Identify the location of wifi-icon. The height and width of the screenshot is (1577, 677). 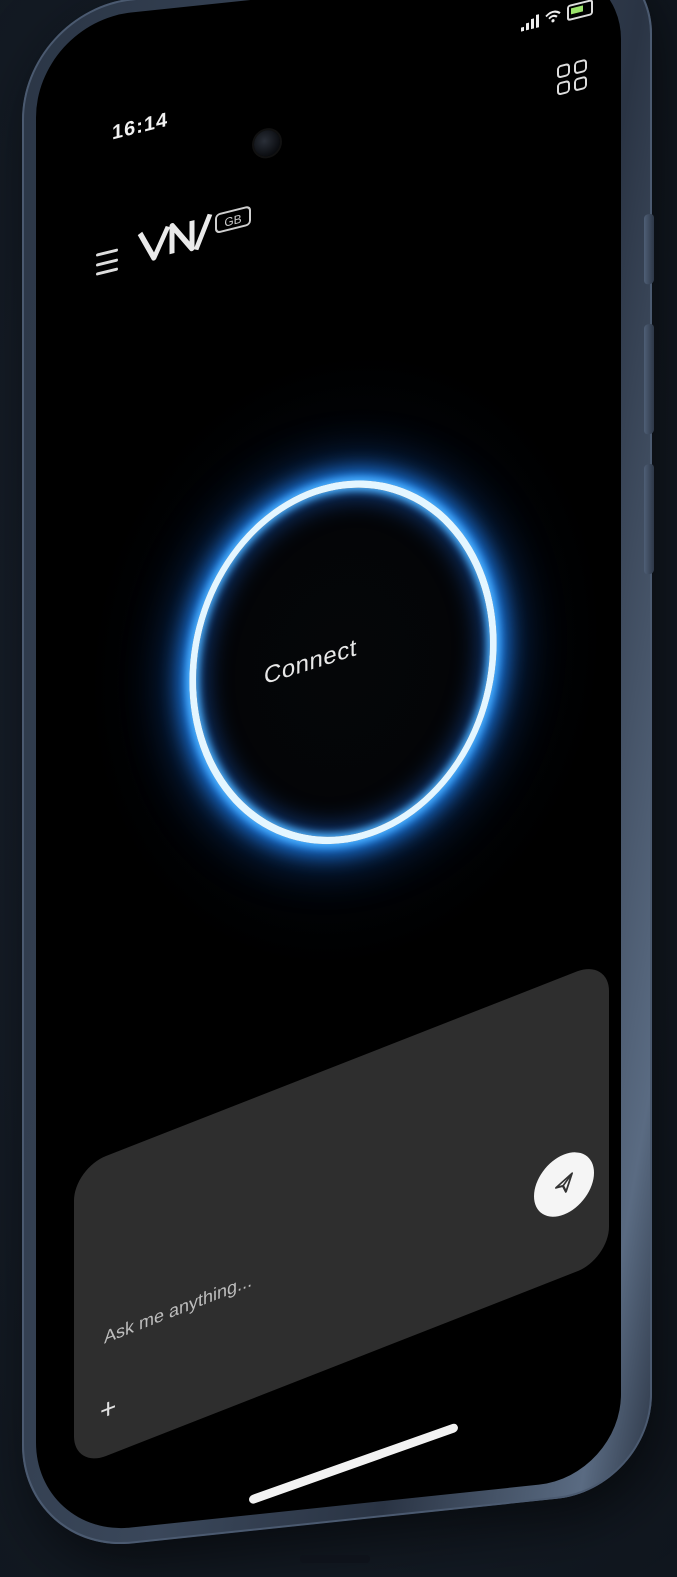
(553, 16).